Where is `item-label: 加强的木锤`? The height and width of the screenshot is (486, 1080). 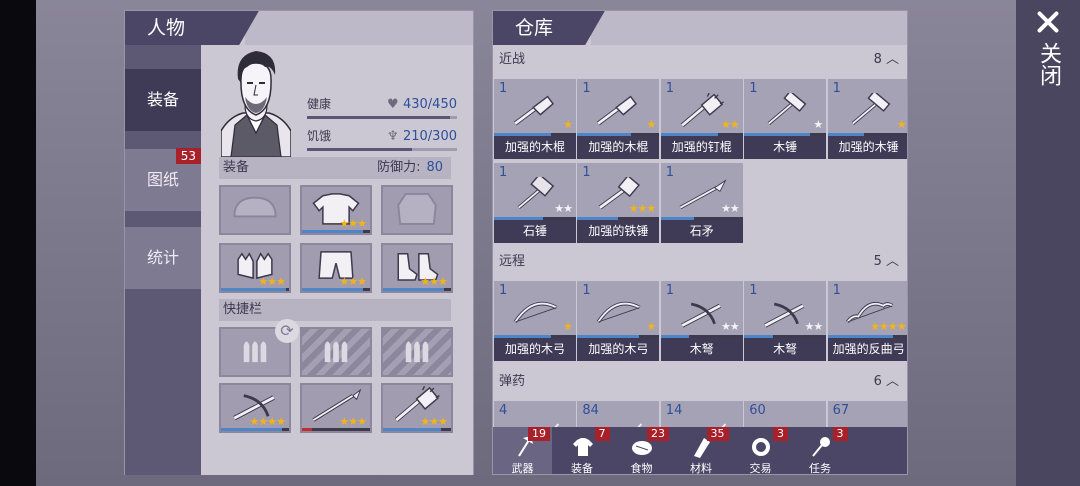 item-label: 加强的木锤 is located at coordinates (867, 147).